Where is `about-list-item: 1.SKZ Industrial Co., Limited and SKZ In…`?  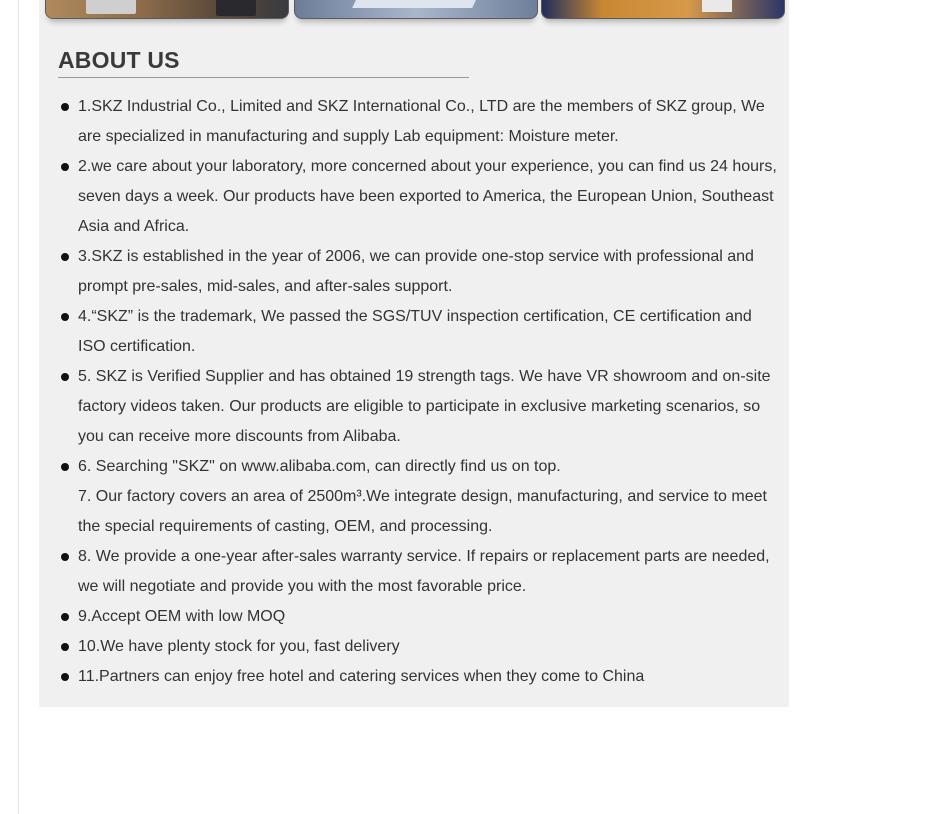
about-list-item: 1.SKZ Industrial Co., Limited and SKZ In… is located at coordinates (414, 122).